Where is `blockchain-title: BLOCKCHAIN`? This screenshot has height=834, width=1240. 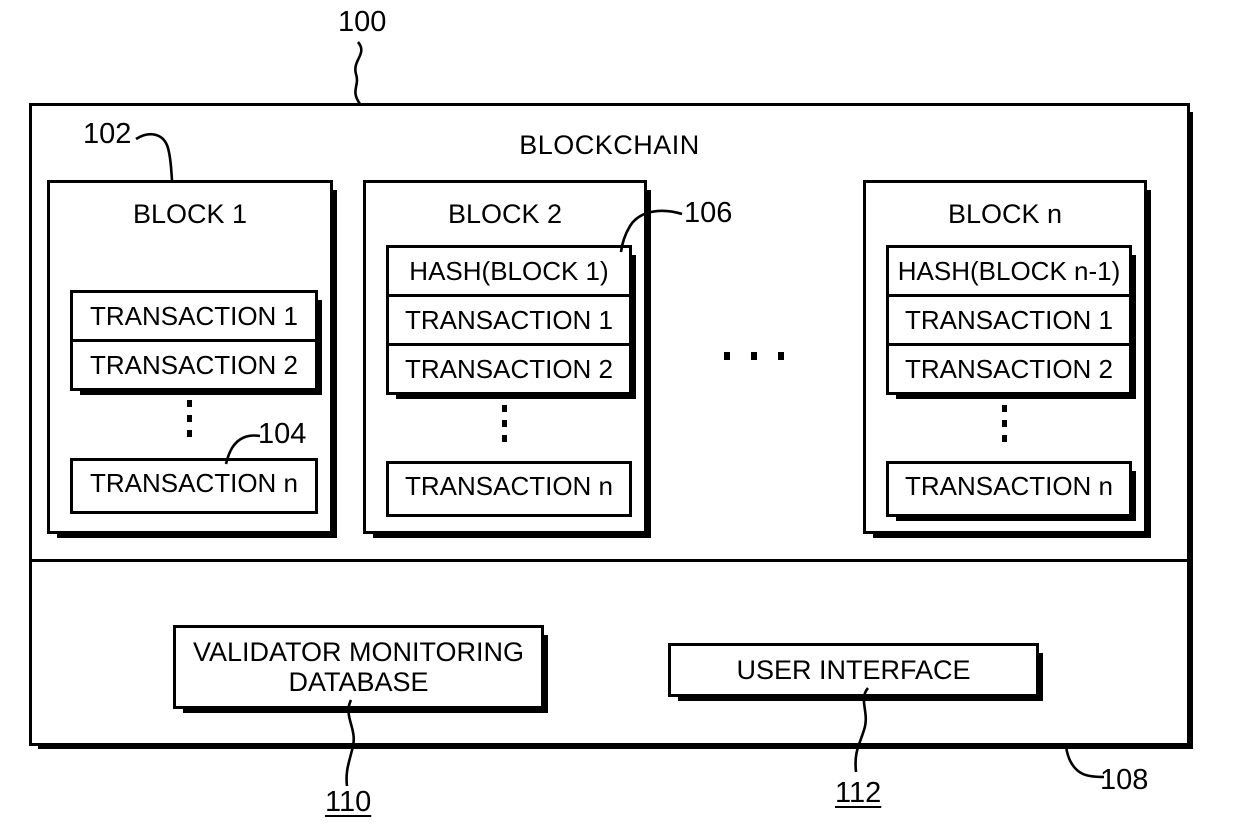
blockchain-title: BLOCKCHAIN is located at coordinates (609, 145).